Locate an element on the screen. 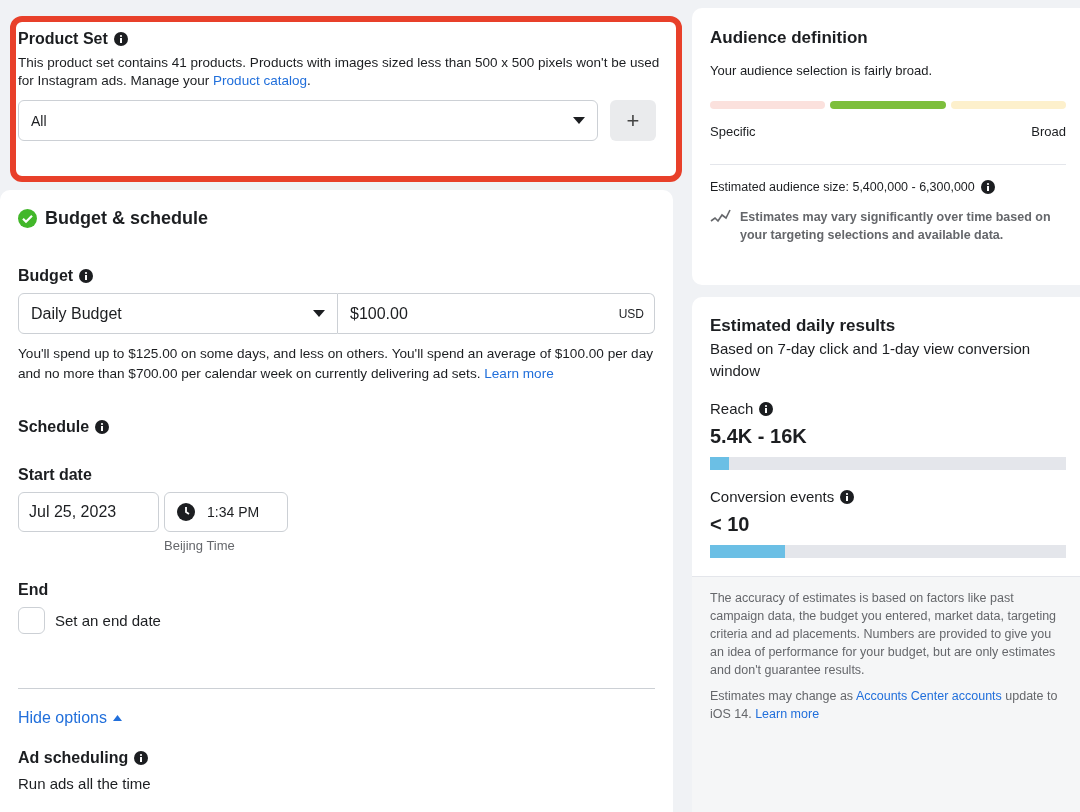 The height and width of the screenshot is (812, 1080). budget-note: You'll spend up to $125.00 on some days, and less on others. You'll spend an average of $100.00 per day and no more than $700.00 per calendar week on currently delivering ad sets. Learn more is located at coordinates (336, 364).